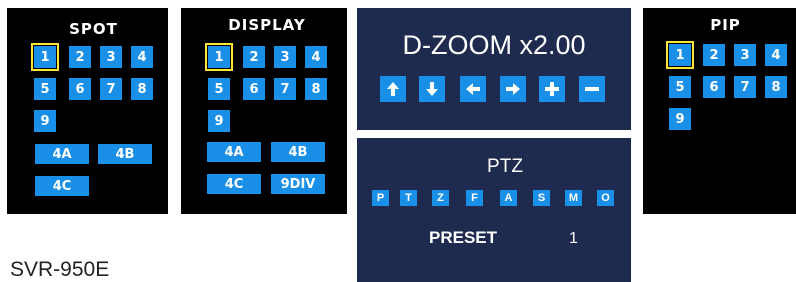  What do you see at coordinates (316, 89) in the screenshot?
I see `display-button-8: 8` at bounding box center [316, 89].